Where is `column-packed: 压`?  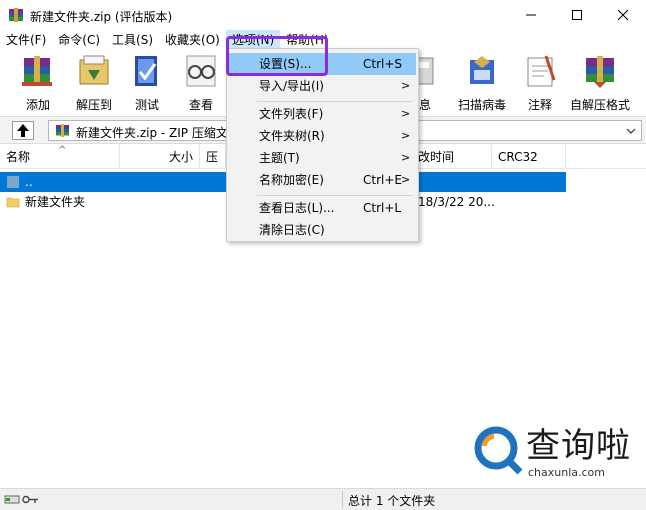
column-packed: 压 is located at coordinates (213, 157).